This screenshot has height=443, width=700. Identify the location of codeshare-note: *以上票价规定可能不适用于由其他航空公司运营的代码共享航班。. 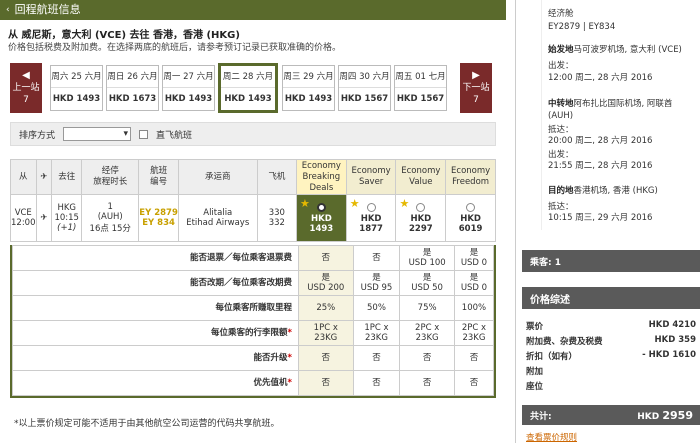
(147, 424).